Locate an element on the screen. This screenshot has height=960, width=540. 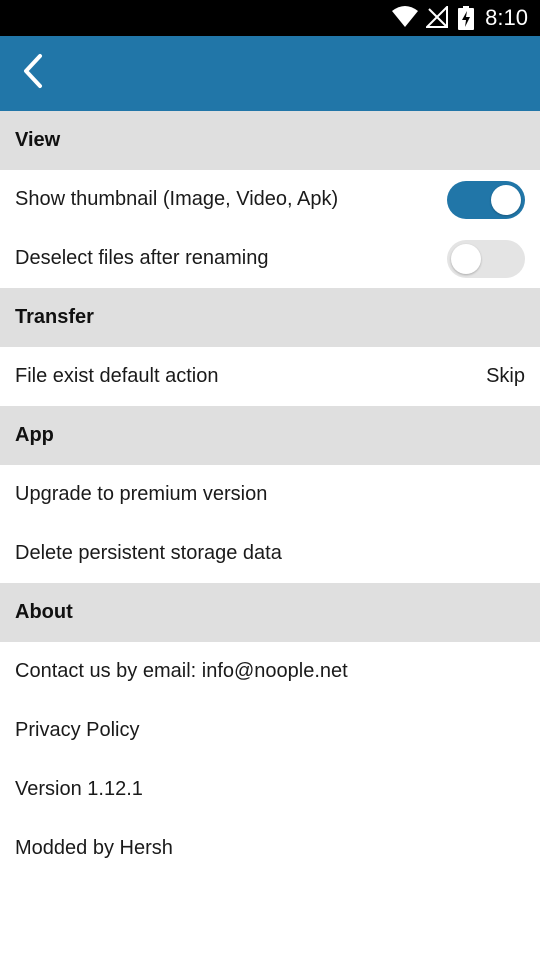
deselect-files-toggle is located at coordinates (486, 258).